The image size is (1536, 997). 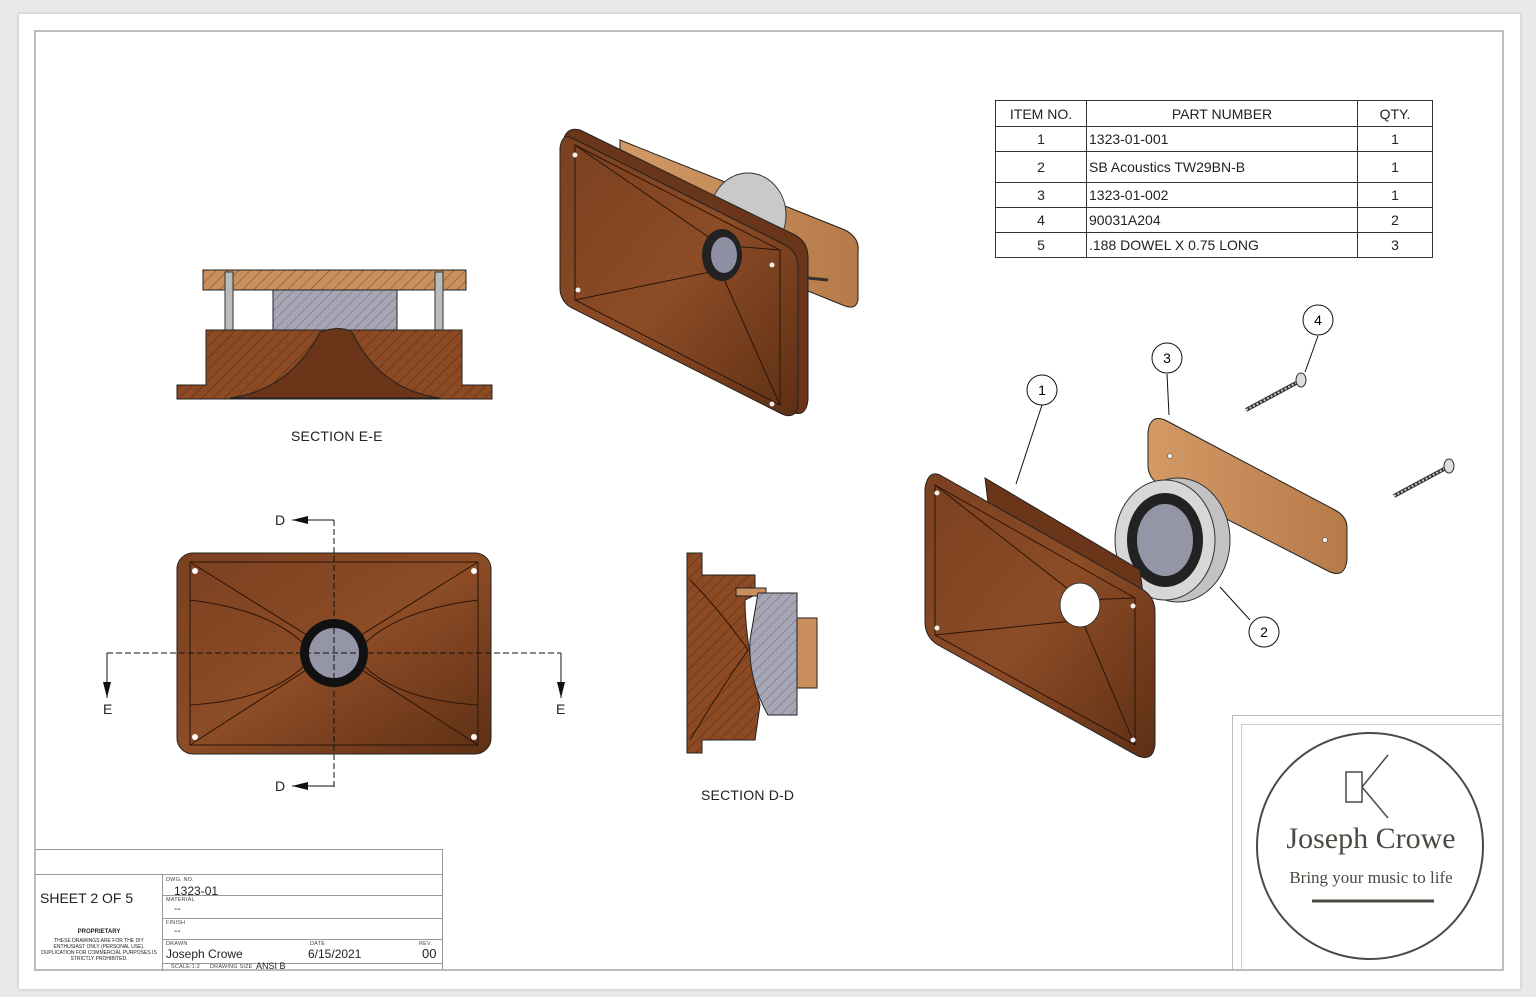 What do you see at coordinates (1041, 245) in the screenshot?
I see `bom-item-no: 5` at bounding box center [1041, 245].